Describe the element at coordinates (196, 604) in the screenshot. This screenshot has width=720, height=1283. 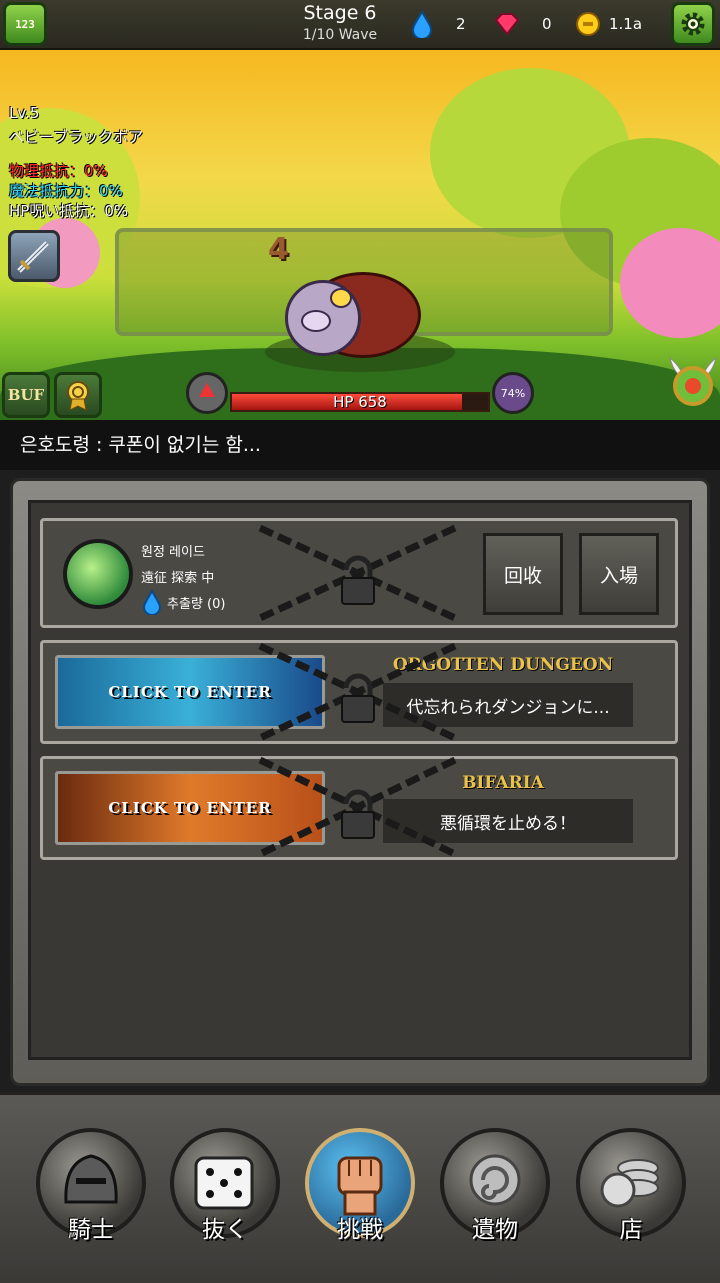
I see `extraction-amount: 추출량 (0)` at that location.